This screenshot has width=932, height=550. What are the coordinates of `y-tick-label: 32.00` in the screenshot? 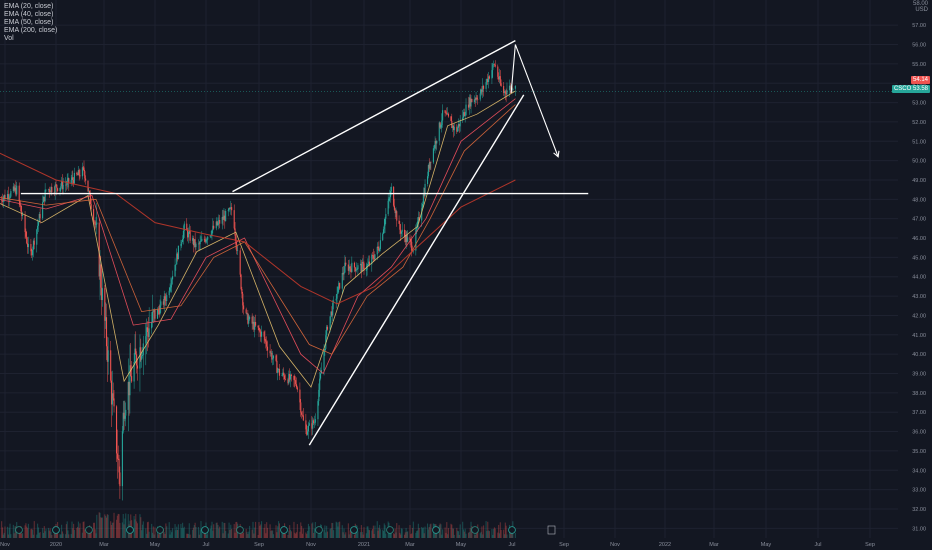 It's located at (919, 510).